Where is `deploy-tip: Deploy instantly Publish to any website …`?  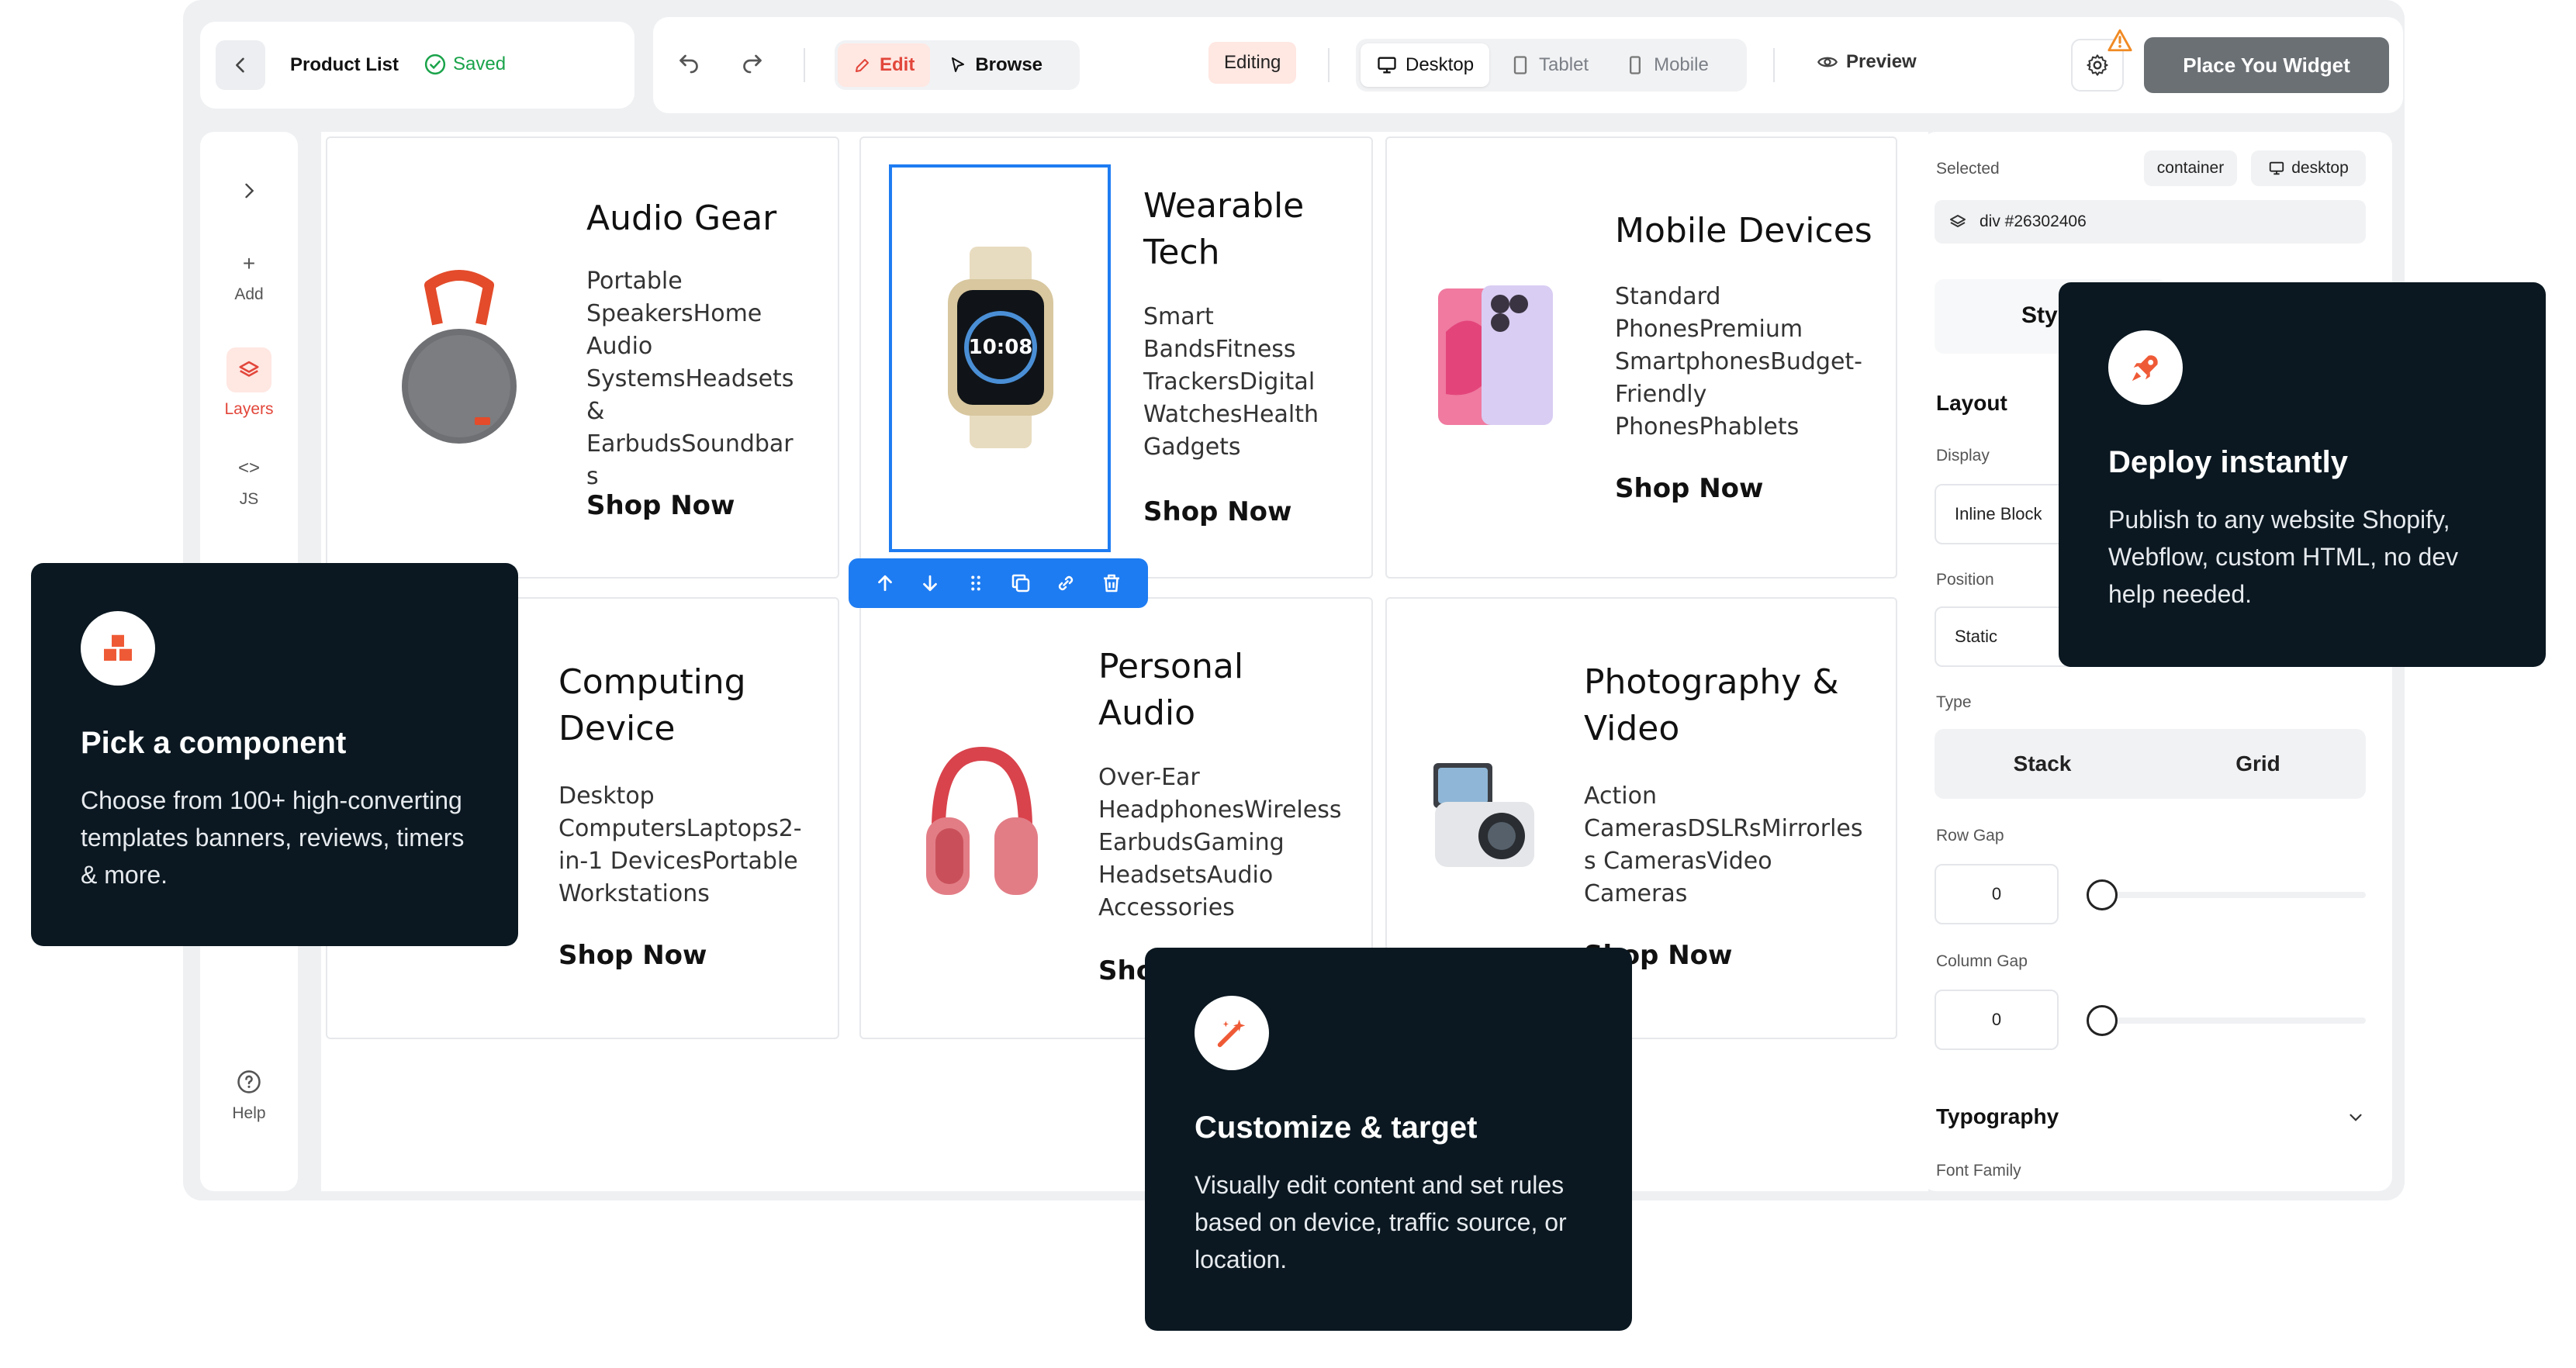
deploy-tip: Deploy instantly Publish to any website … is located at coordinates (2302, 475).